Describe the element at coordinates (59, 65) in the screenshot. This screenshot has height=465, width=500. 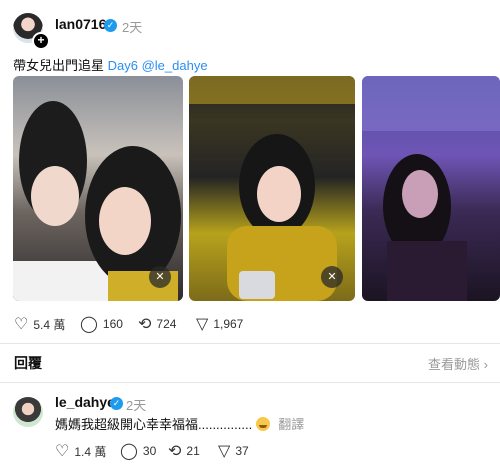
I see `post-text-prefix: 帶女兒出門追星` at that location.